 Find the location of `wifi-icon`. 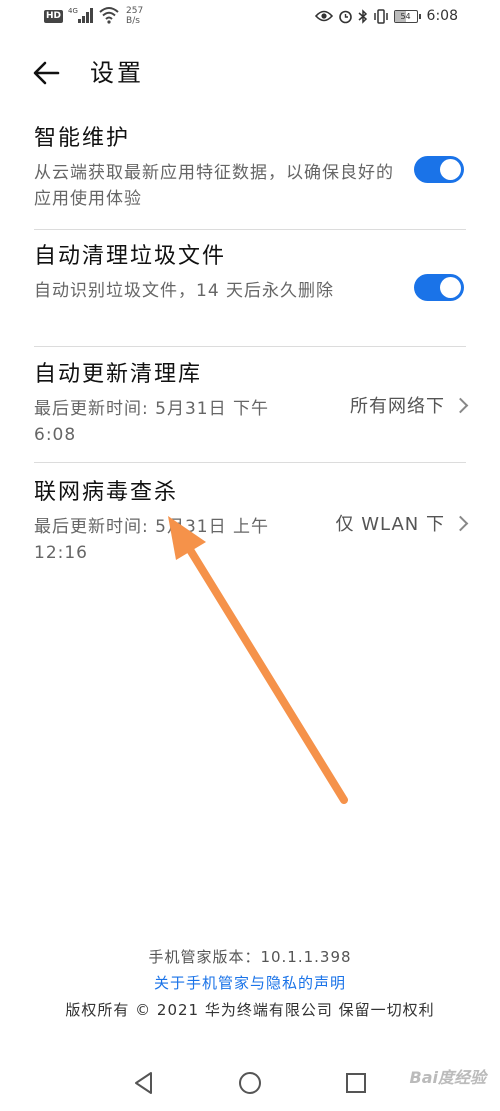

wifi-icon is located at coordinates (109, 15).